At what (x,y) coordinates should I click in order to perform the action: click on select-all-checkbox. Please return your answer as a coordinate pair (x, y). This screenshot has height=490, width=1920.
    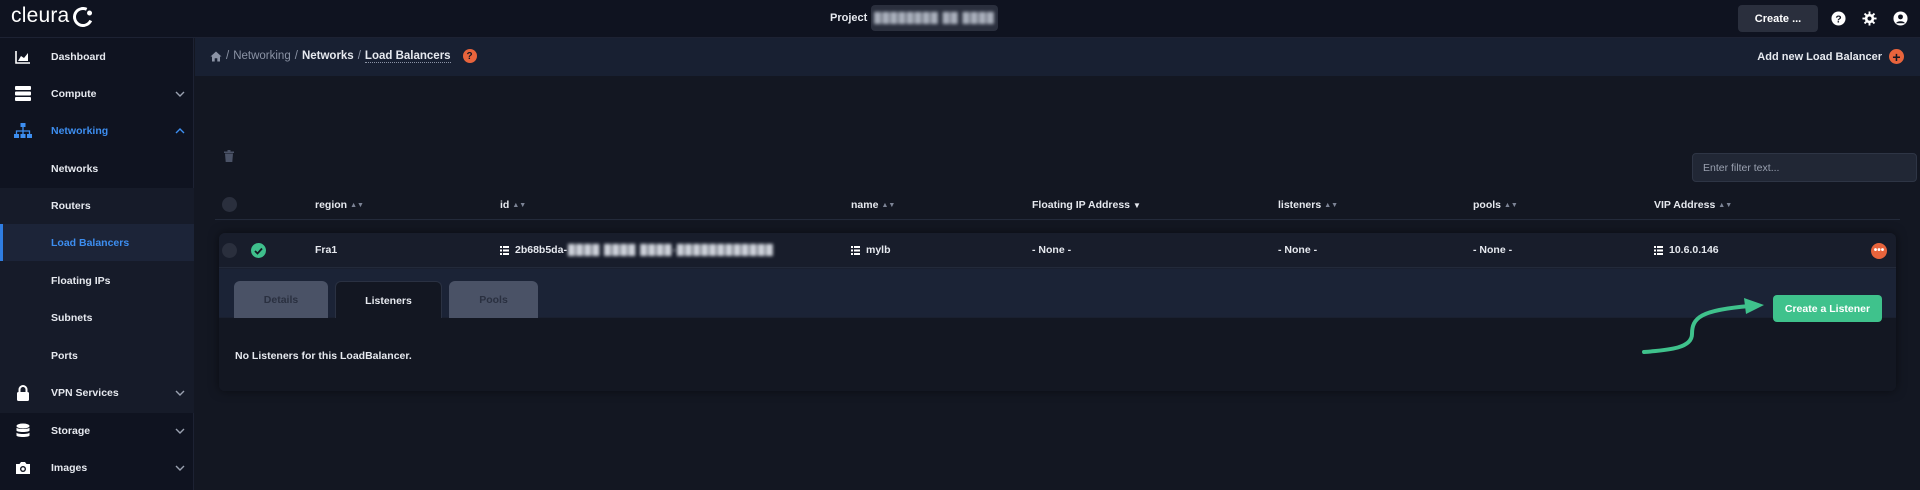
    Looking at the image, I should click on (229, 204).